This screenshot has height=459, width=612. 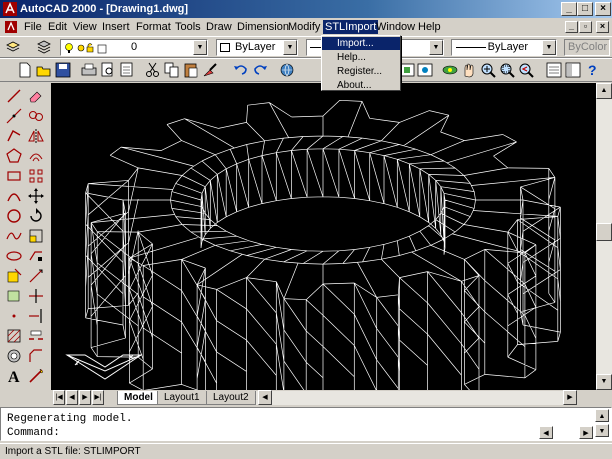 What do you see at coordinates (416, 398) in the screenshot?
I see `horizontal-scrollbar` at bounding box center [416, 398].